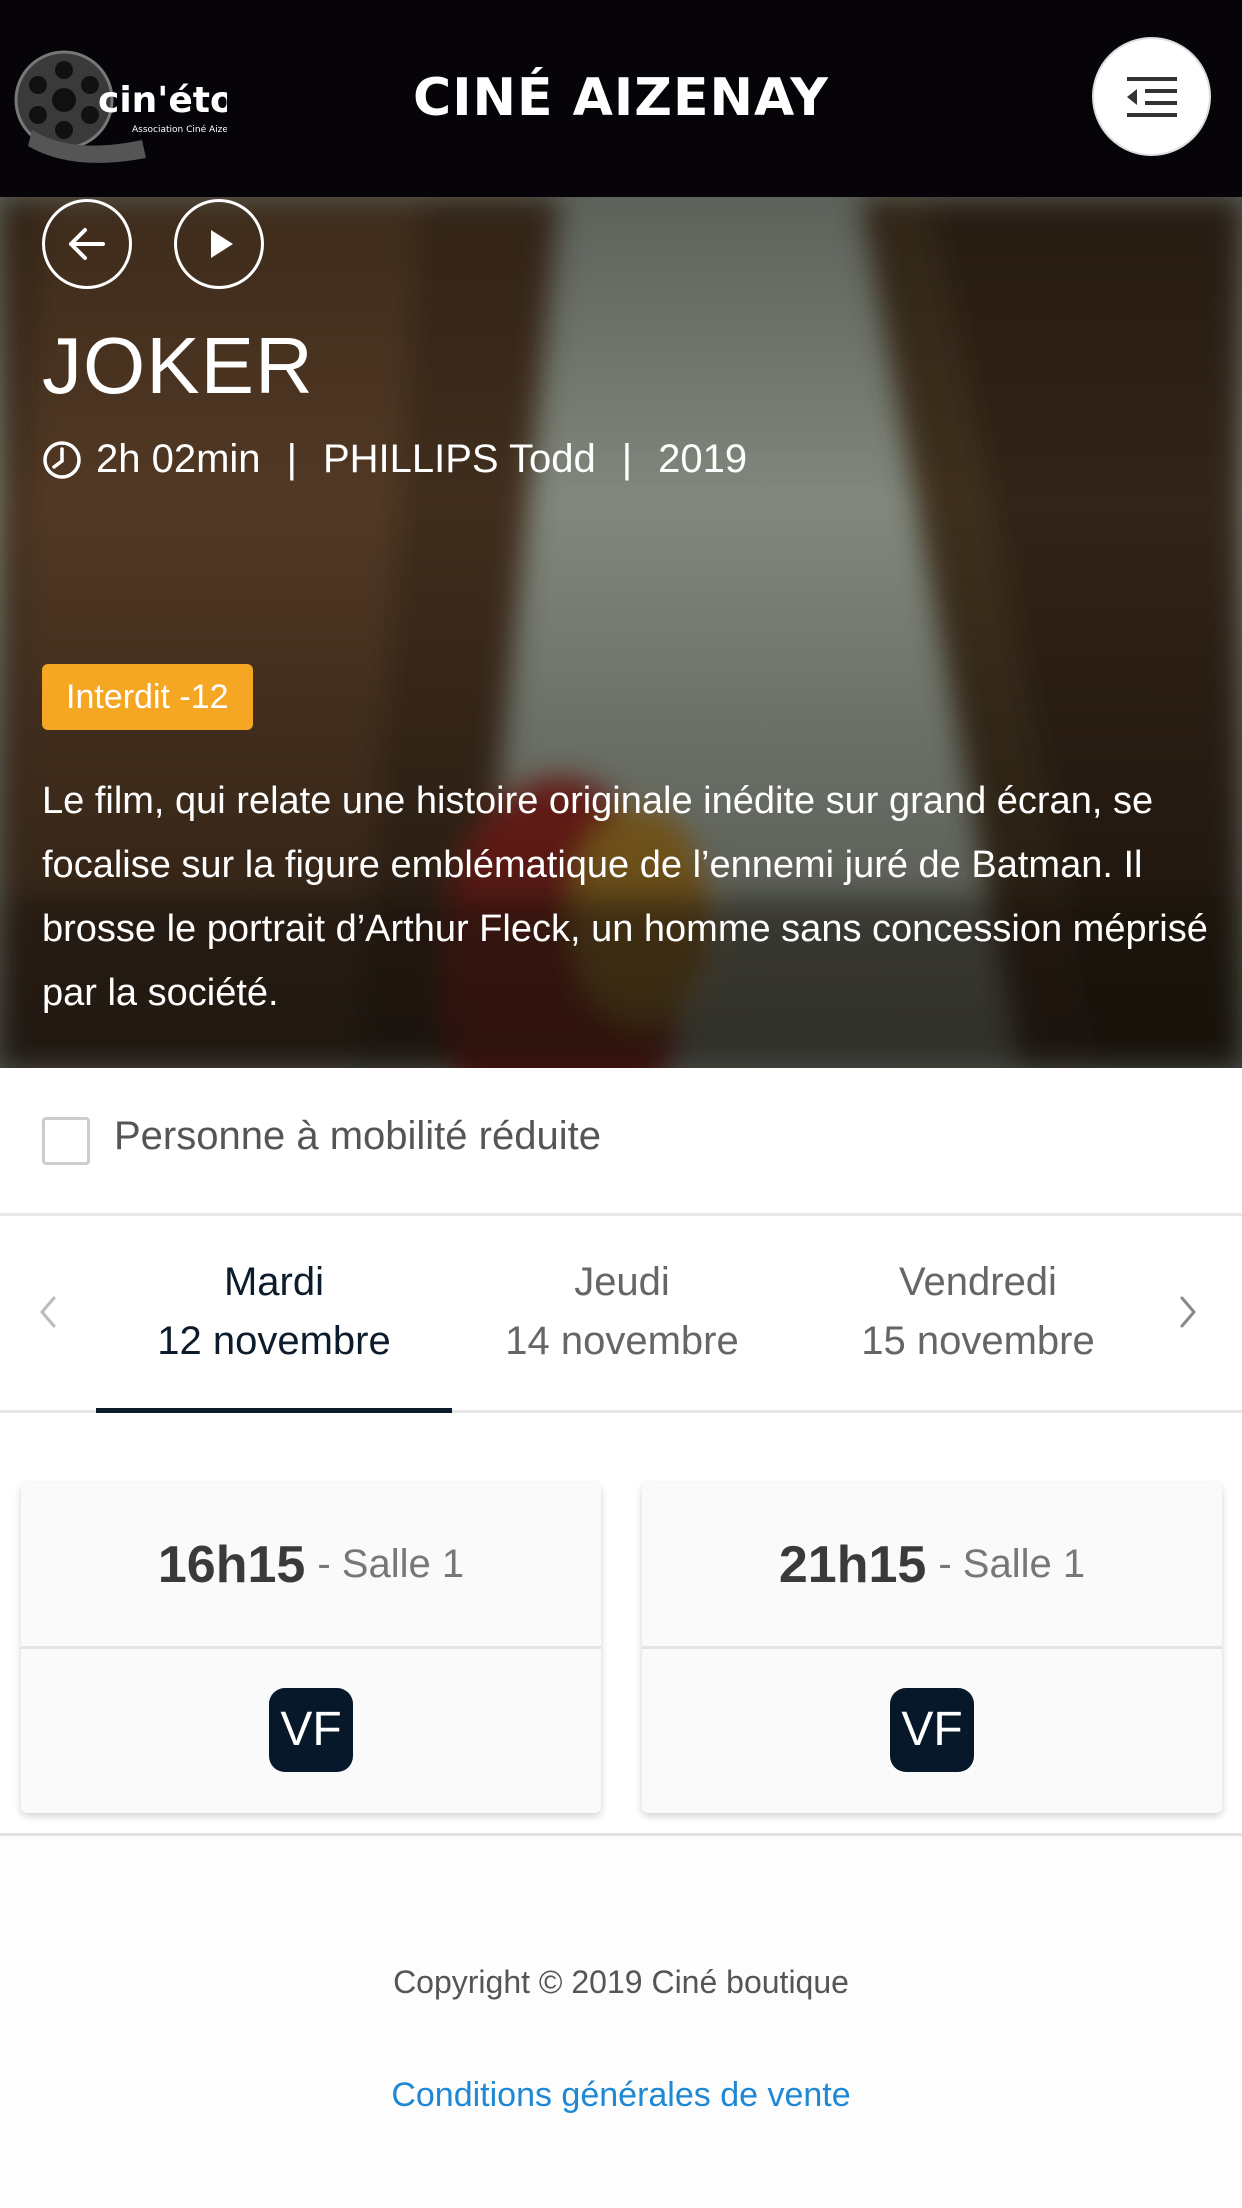  What do you see at coordinates (274, 1315) in the screenshot?
I see `tab-day-1: Mardi 12 novembre` at bounding box center [274, 1315].